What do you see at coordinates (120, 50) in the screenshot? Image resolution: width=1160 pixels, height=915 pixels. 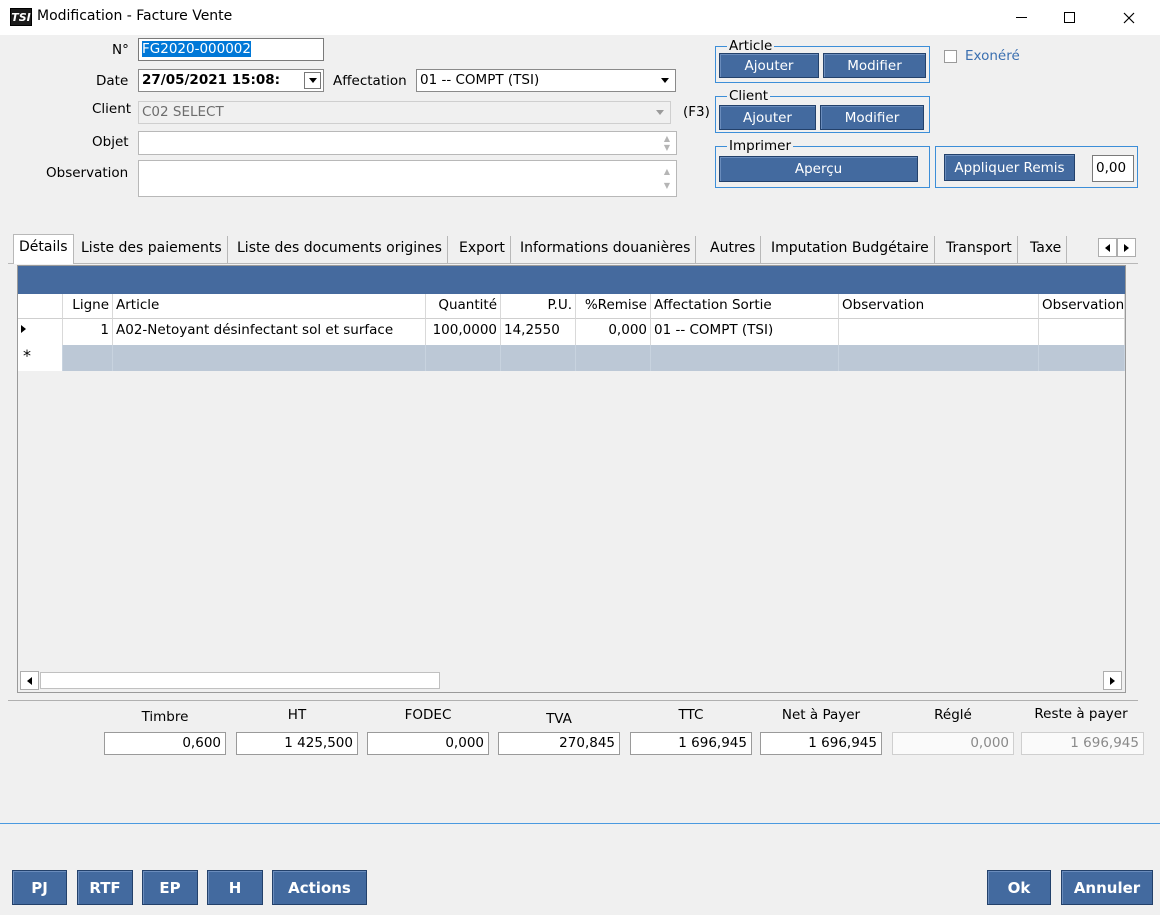 I see `numero-label: N°` at bounding box center [120, 50].